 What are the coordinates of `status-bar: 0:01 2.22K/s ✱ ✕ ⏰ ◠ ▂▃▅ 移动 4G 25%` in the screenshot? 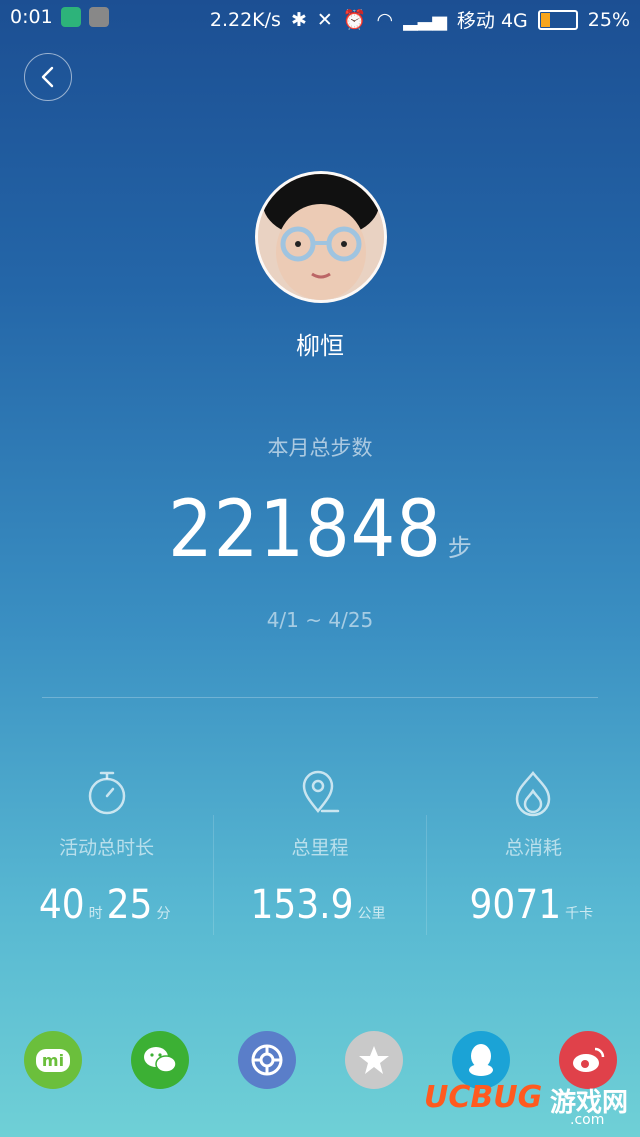 It's located at (320, 18).